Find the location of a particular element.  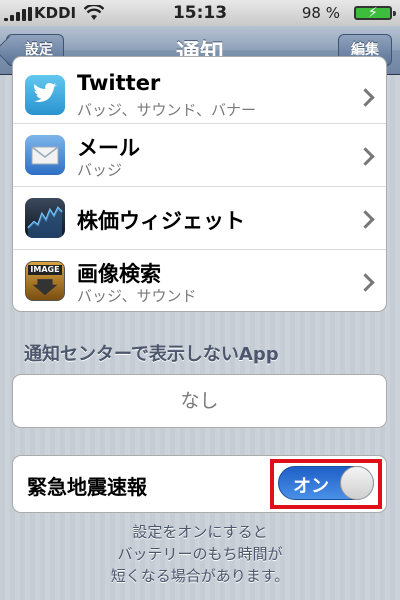

mail-envelope-icon is located at coordinates (45, 155).